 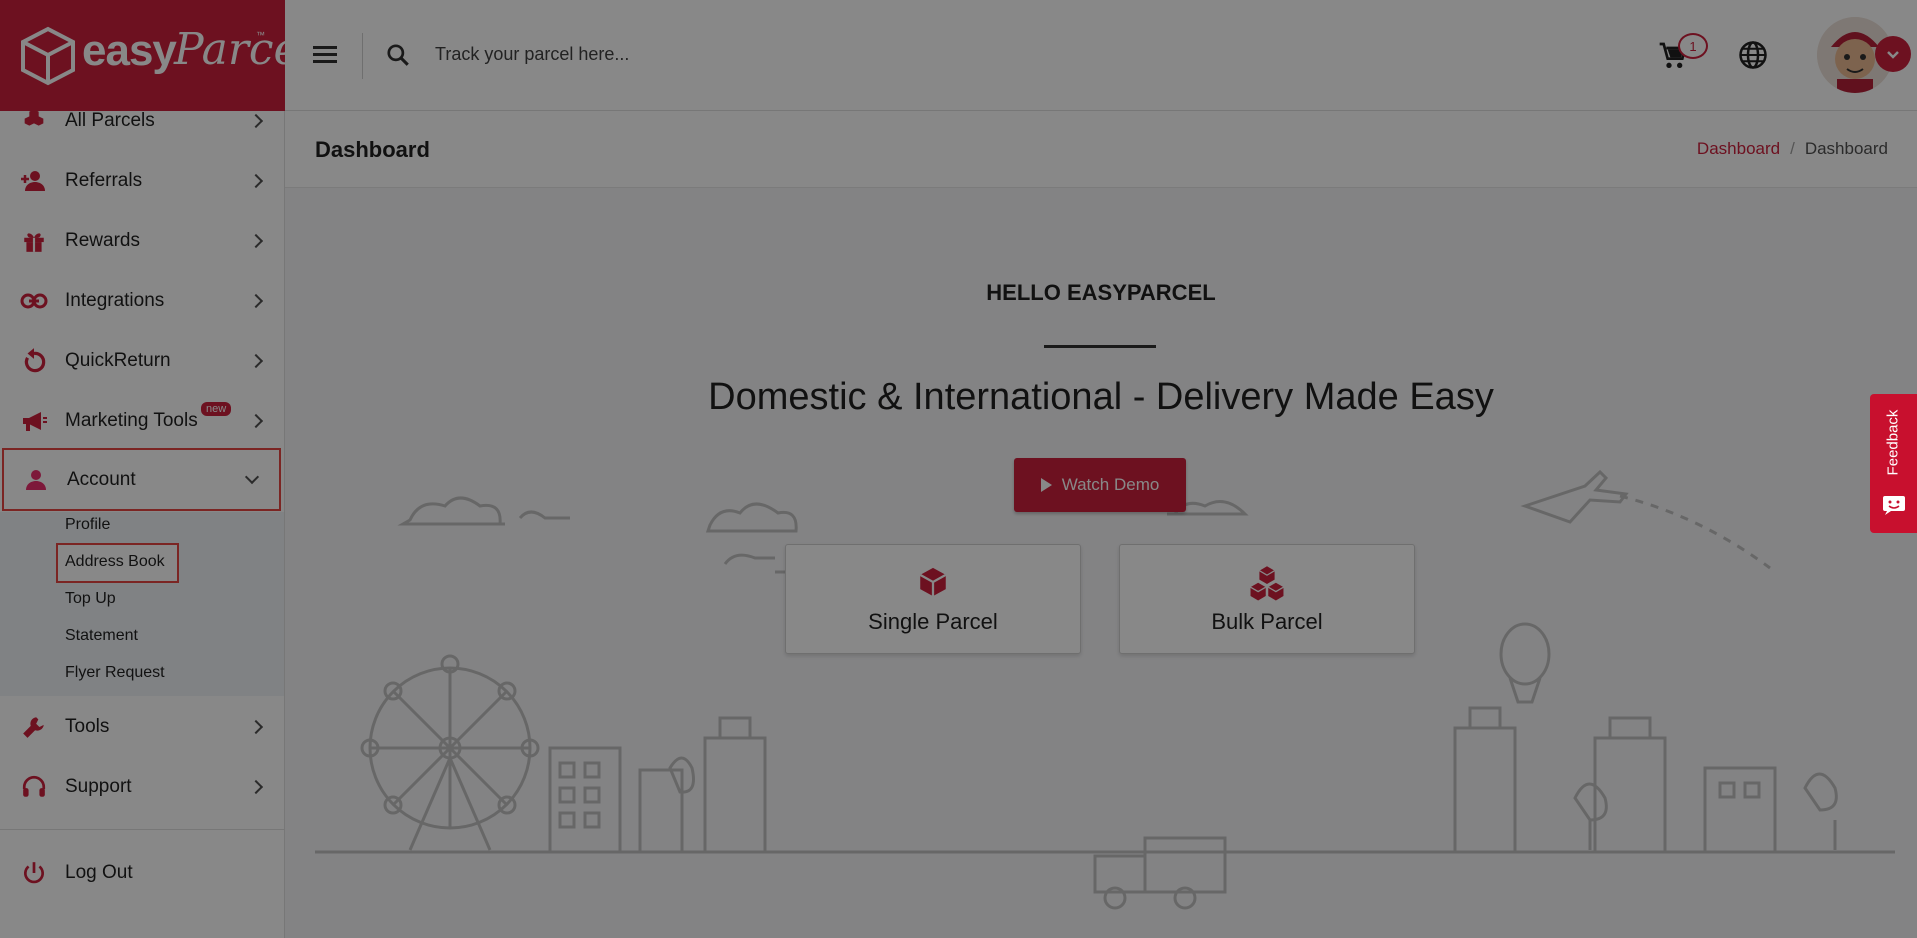 I want to click on return-icon, so click(x=34, y=361).